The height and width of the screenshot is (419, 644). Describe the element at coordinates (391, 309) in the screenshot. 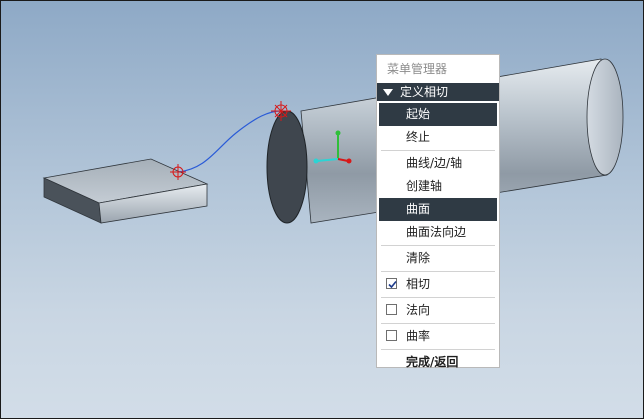

I see `normal-checkbox` at that location.